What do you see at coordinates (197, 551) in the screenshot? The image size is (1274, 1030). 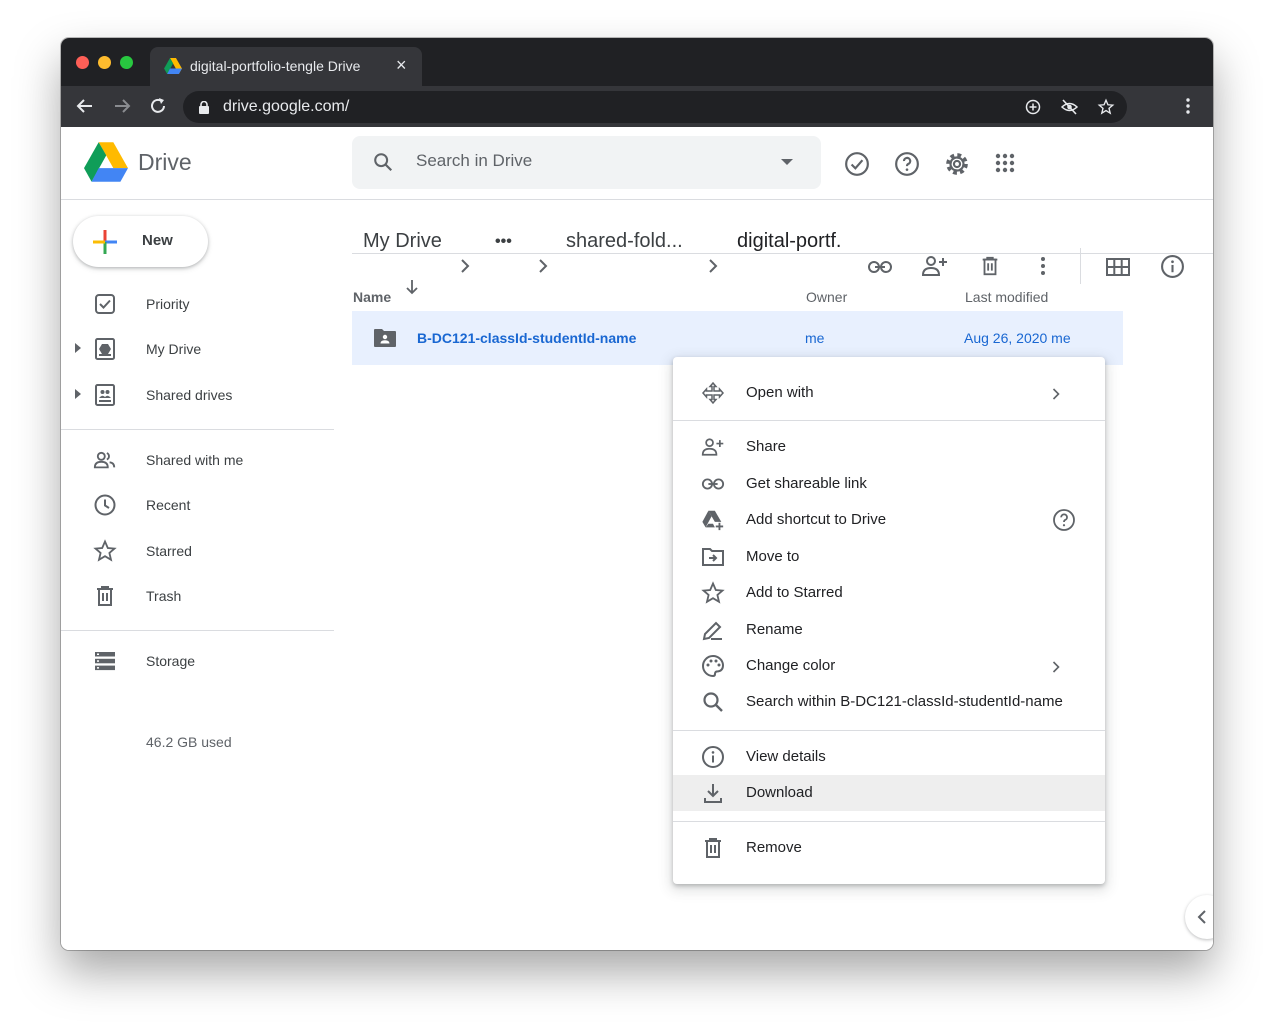 I see `sidebar-item-starred: Starred` at bounding box center [197, 551].